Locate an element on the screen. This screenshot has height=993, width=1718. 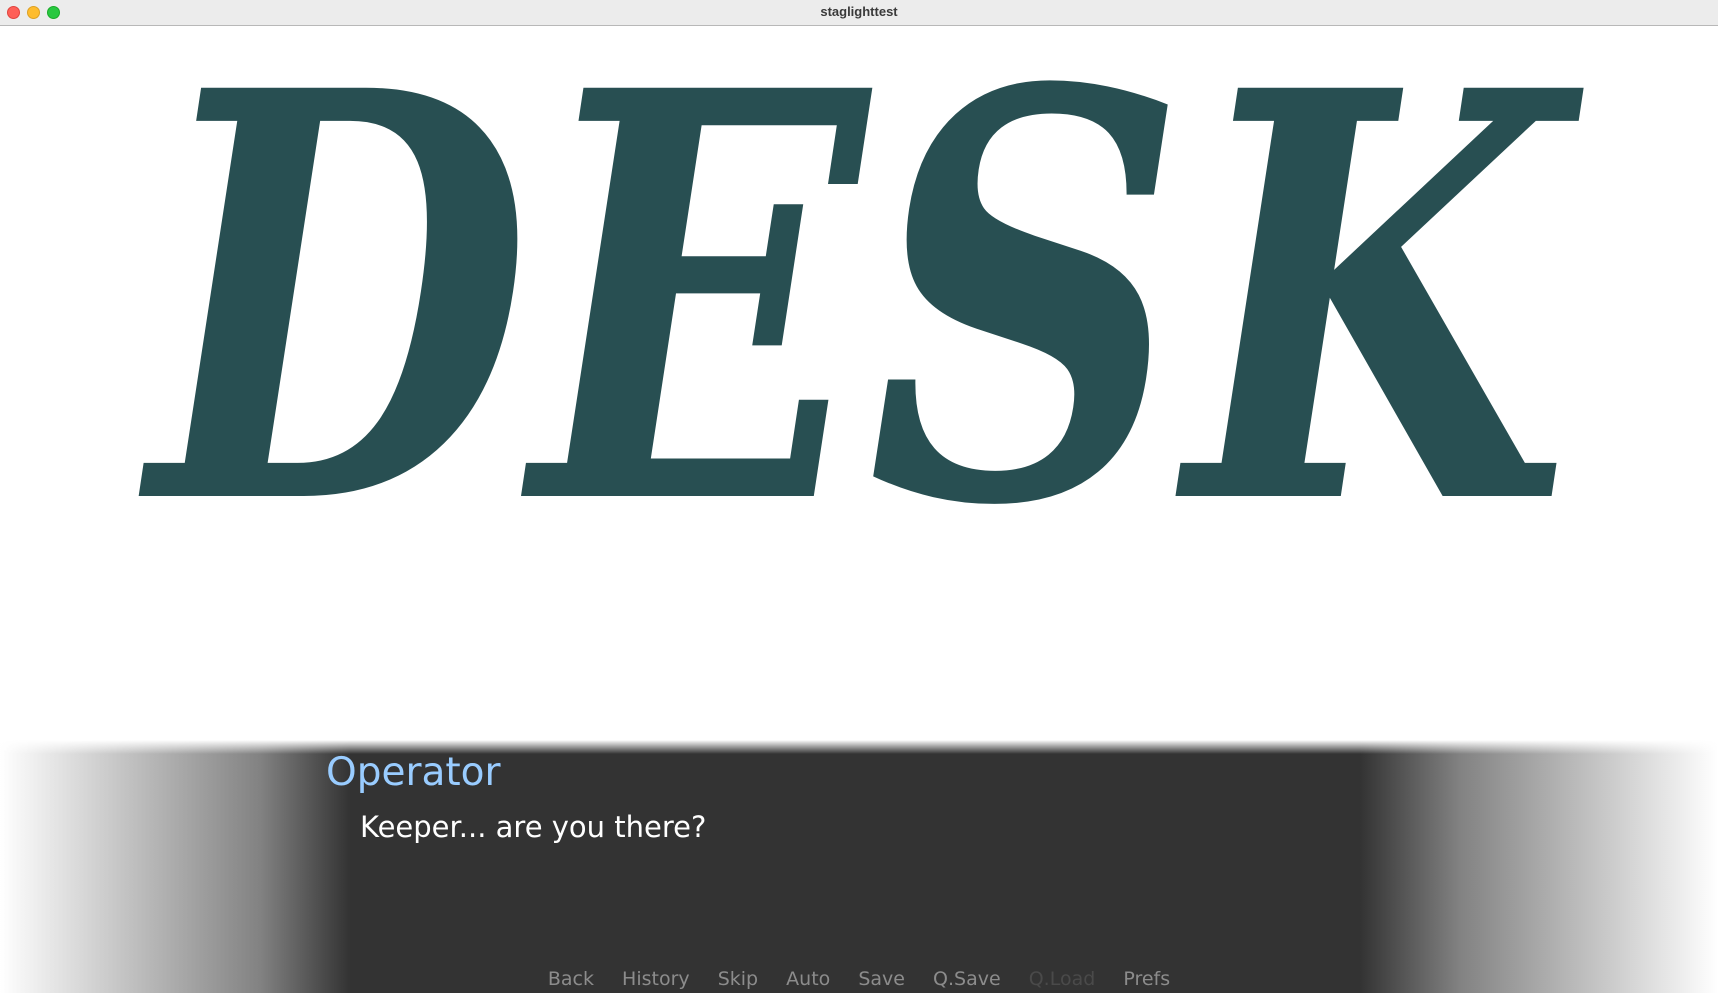
speaker-name: Operator is located at coordinates (413, 772).